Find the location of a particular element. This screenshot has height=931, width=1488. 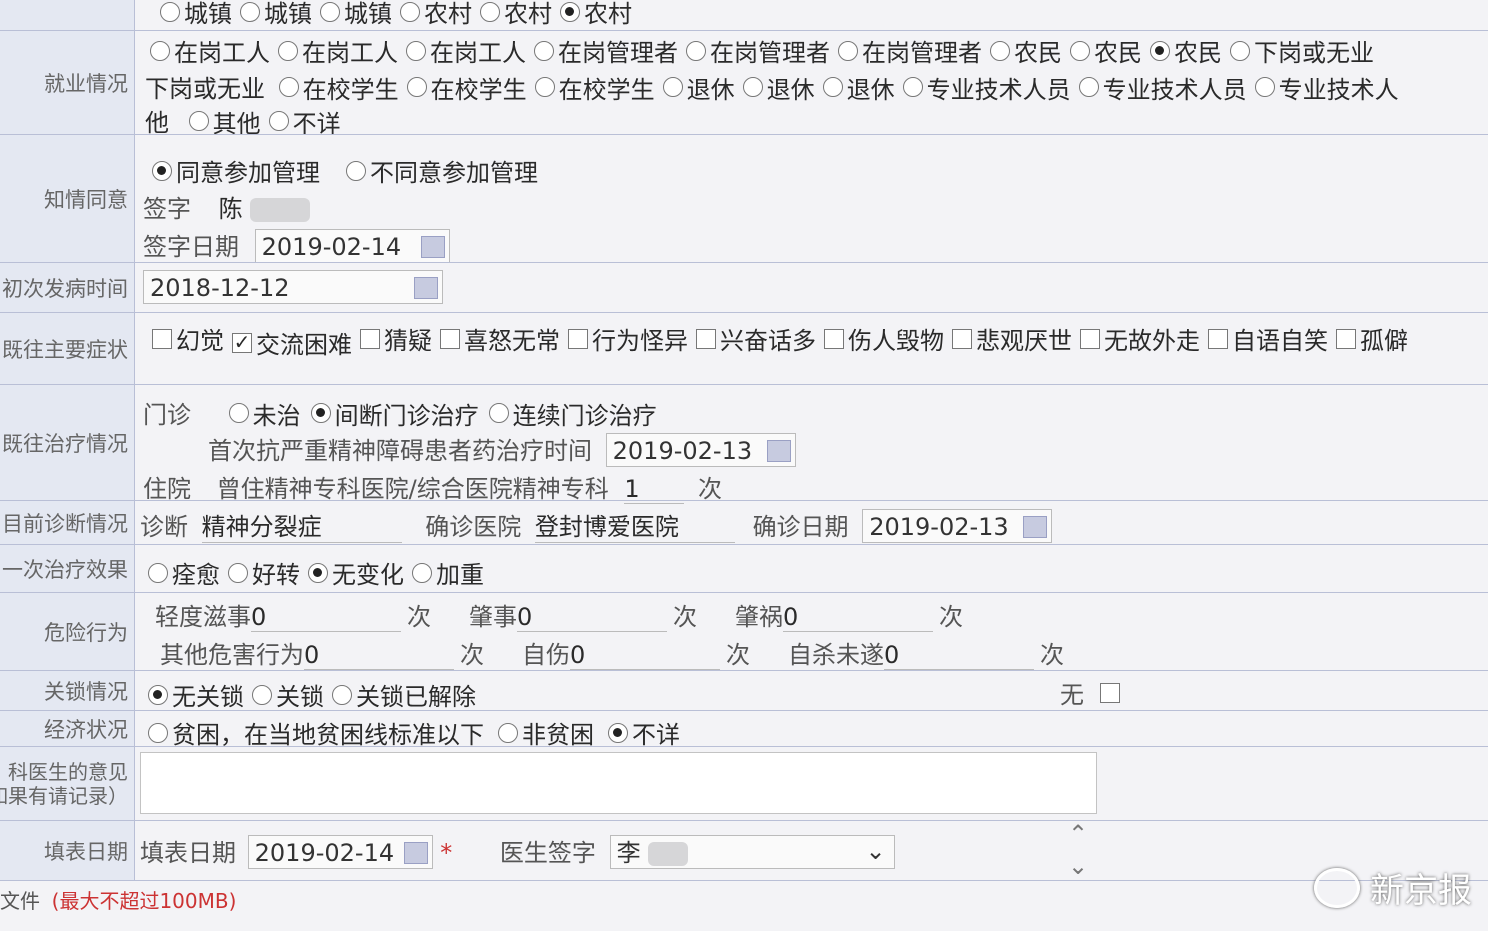

radio-option: 贫困，在当地贫困线标准以下 is located at coordinates (316, 732).